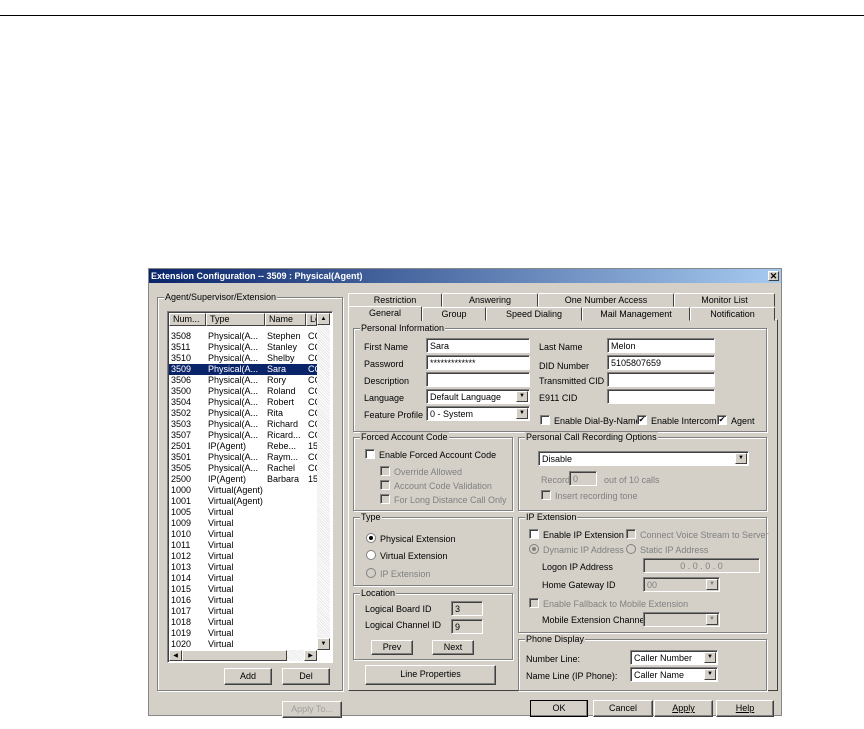 Image resolution: width=864 pixels, height=729 pixels. What do you see at coordinates (701, 565) in the screenshot?
I see `logon-ip-input: 0 . 0 . 0 . 0` at bounding box center [701, 565].